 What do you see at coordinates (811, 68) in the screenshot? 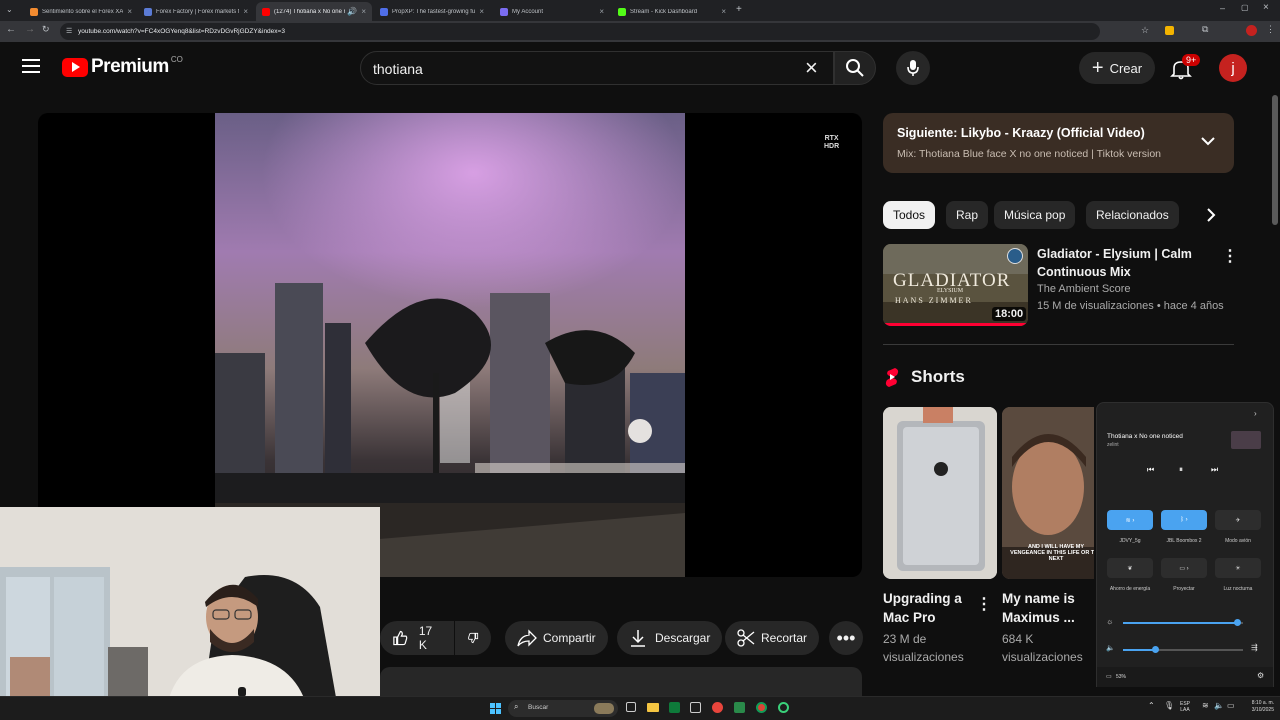
I see `clear-search-icon: ×` at bounding box center [811, 68].